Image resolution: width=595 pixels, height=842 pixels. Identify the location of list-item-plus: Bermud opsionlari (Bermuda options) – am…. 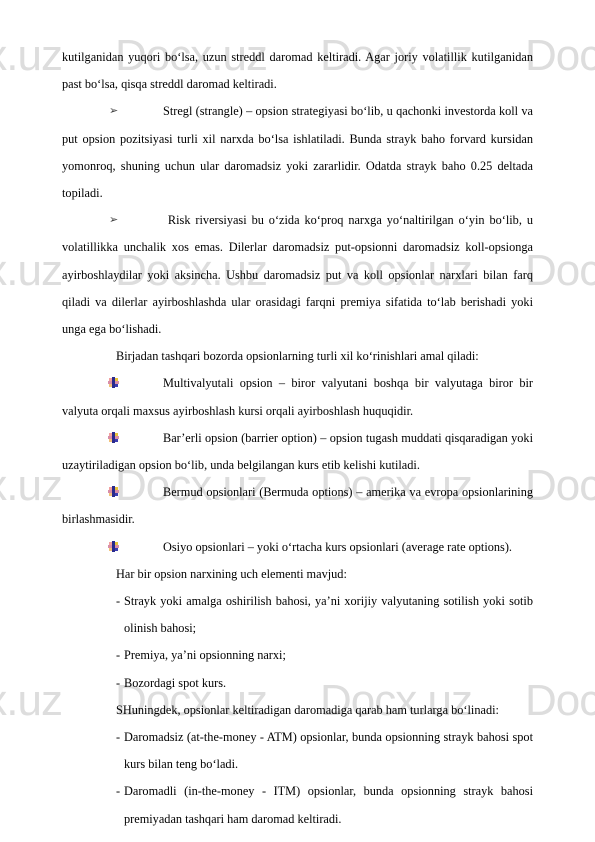
(297, 506).